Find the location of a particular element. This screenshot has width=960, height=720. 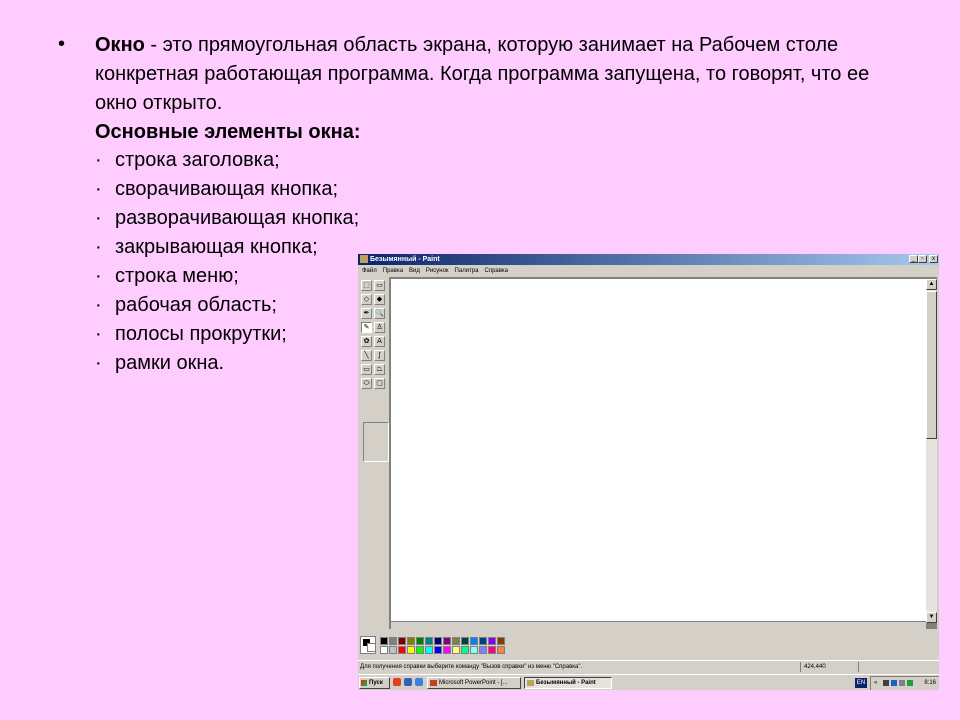

list-item: · рабочая область; is located at coordinates (227, 305).